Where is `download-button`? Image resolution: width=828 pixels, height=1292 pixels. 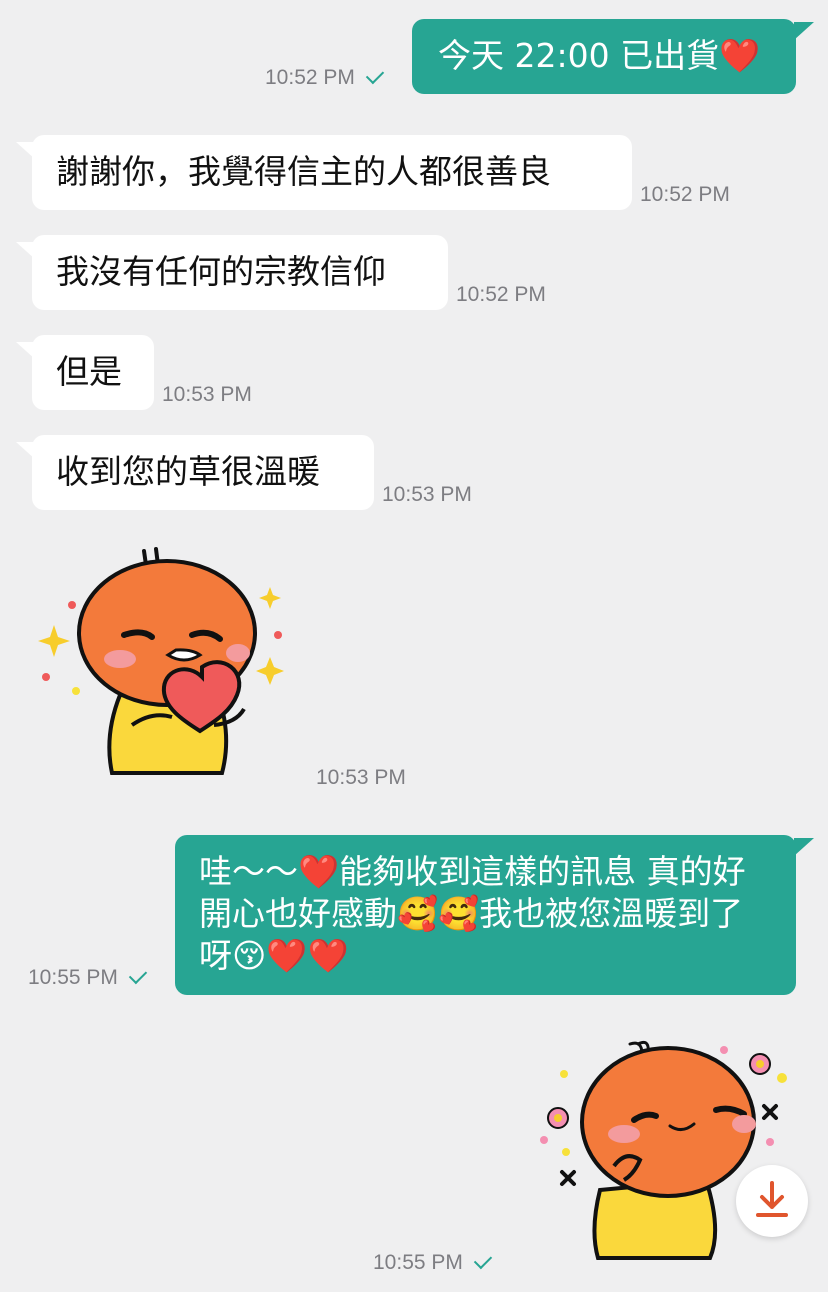
download-button is located at coordinates (772, 1201).